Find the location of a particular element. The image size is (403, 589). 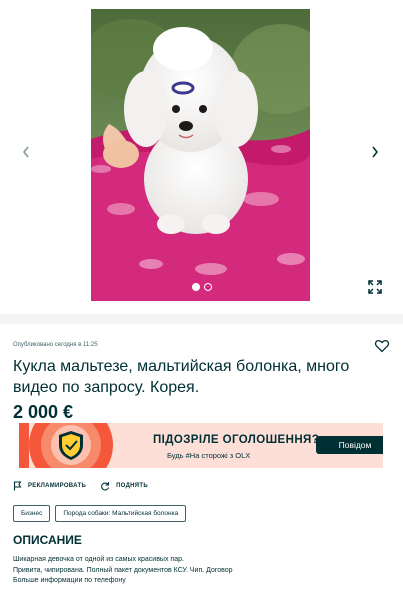

heart-icon is located at coordinates (382, 346).